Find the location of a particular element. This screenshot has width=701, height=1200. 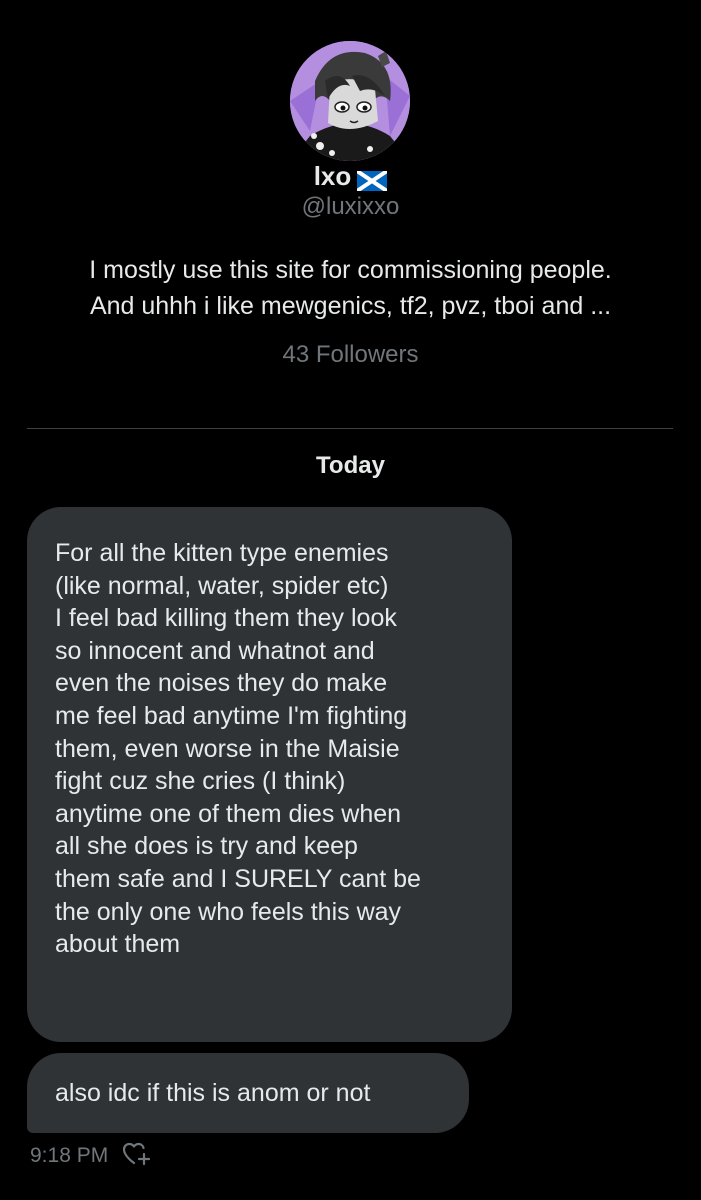

section-divider is located at coordinates (350, 428).